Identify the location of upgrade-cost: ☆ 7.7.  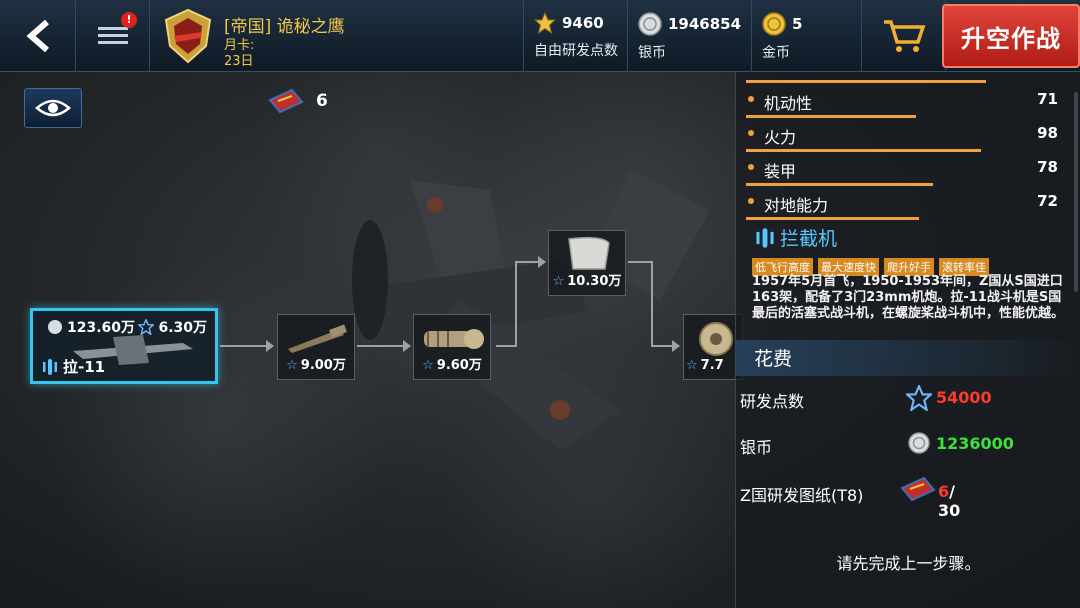
(713, 365).